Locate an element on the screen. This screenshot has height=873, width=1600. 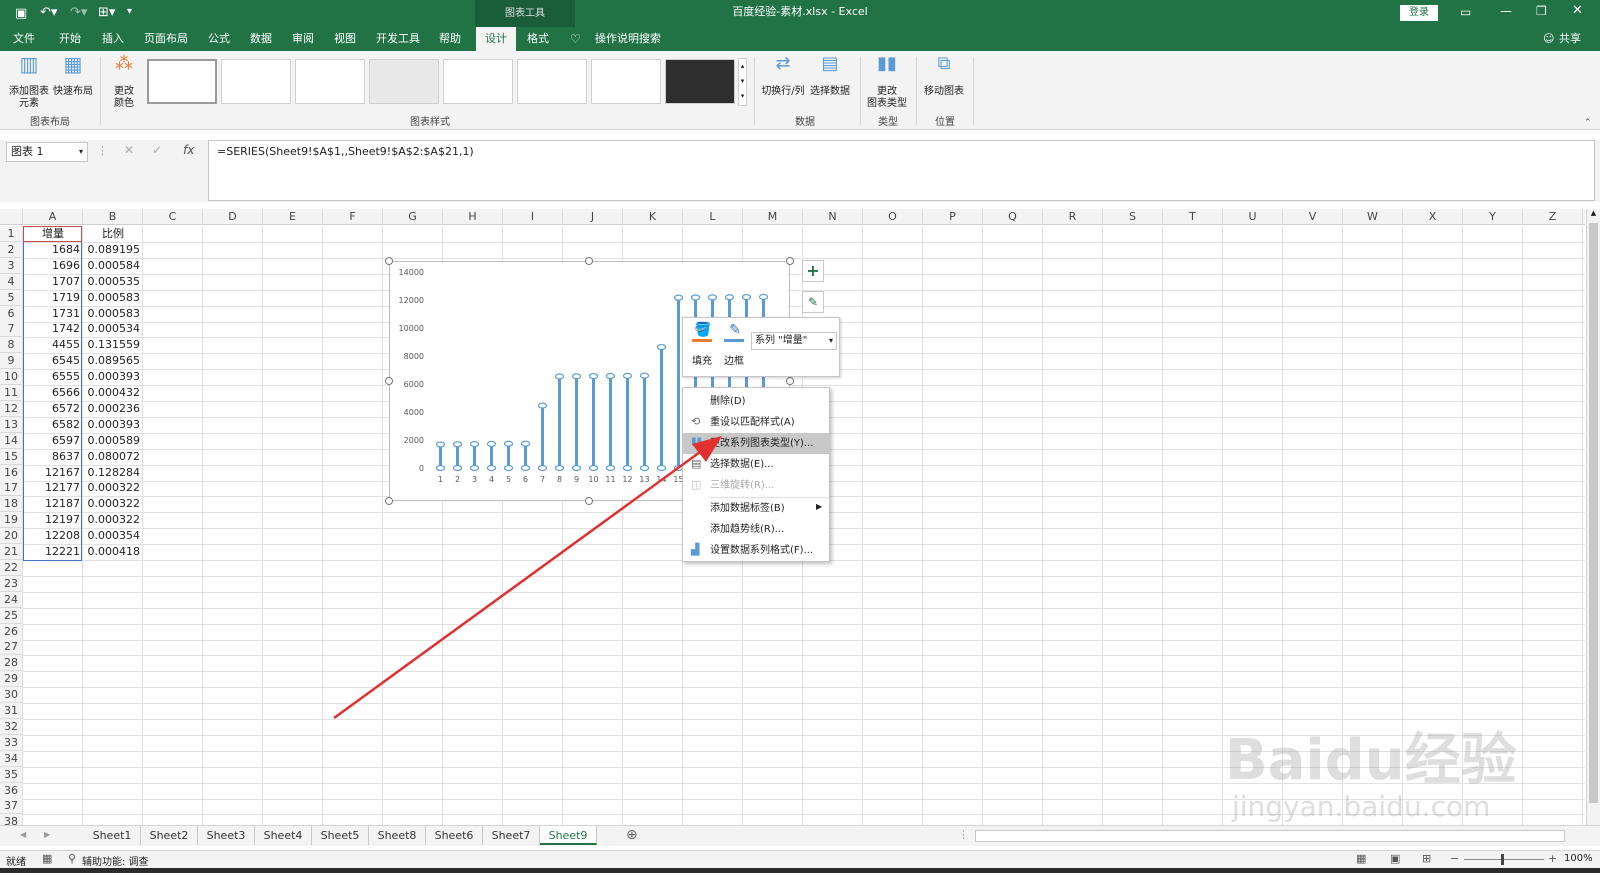
row-header: 1 is located at coordinates (11, 234).